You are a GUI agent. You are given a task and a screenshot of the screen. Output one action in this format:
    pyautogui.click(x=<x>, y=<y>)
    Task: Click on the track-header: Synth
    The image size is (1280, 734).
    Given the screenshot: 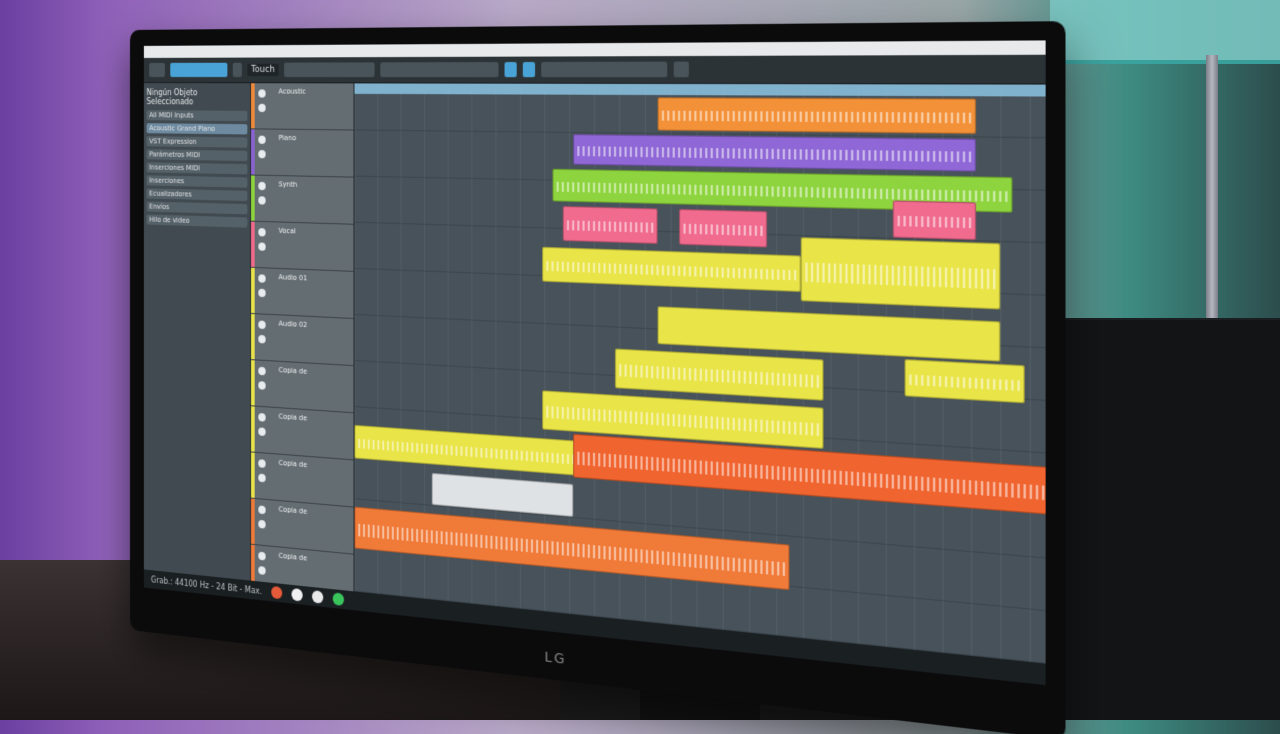 What is the action you would take?
    pyautogui.click(x=302, y=200)
    